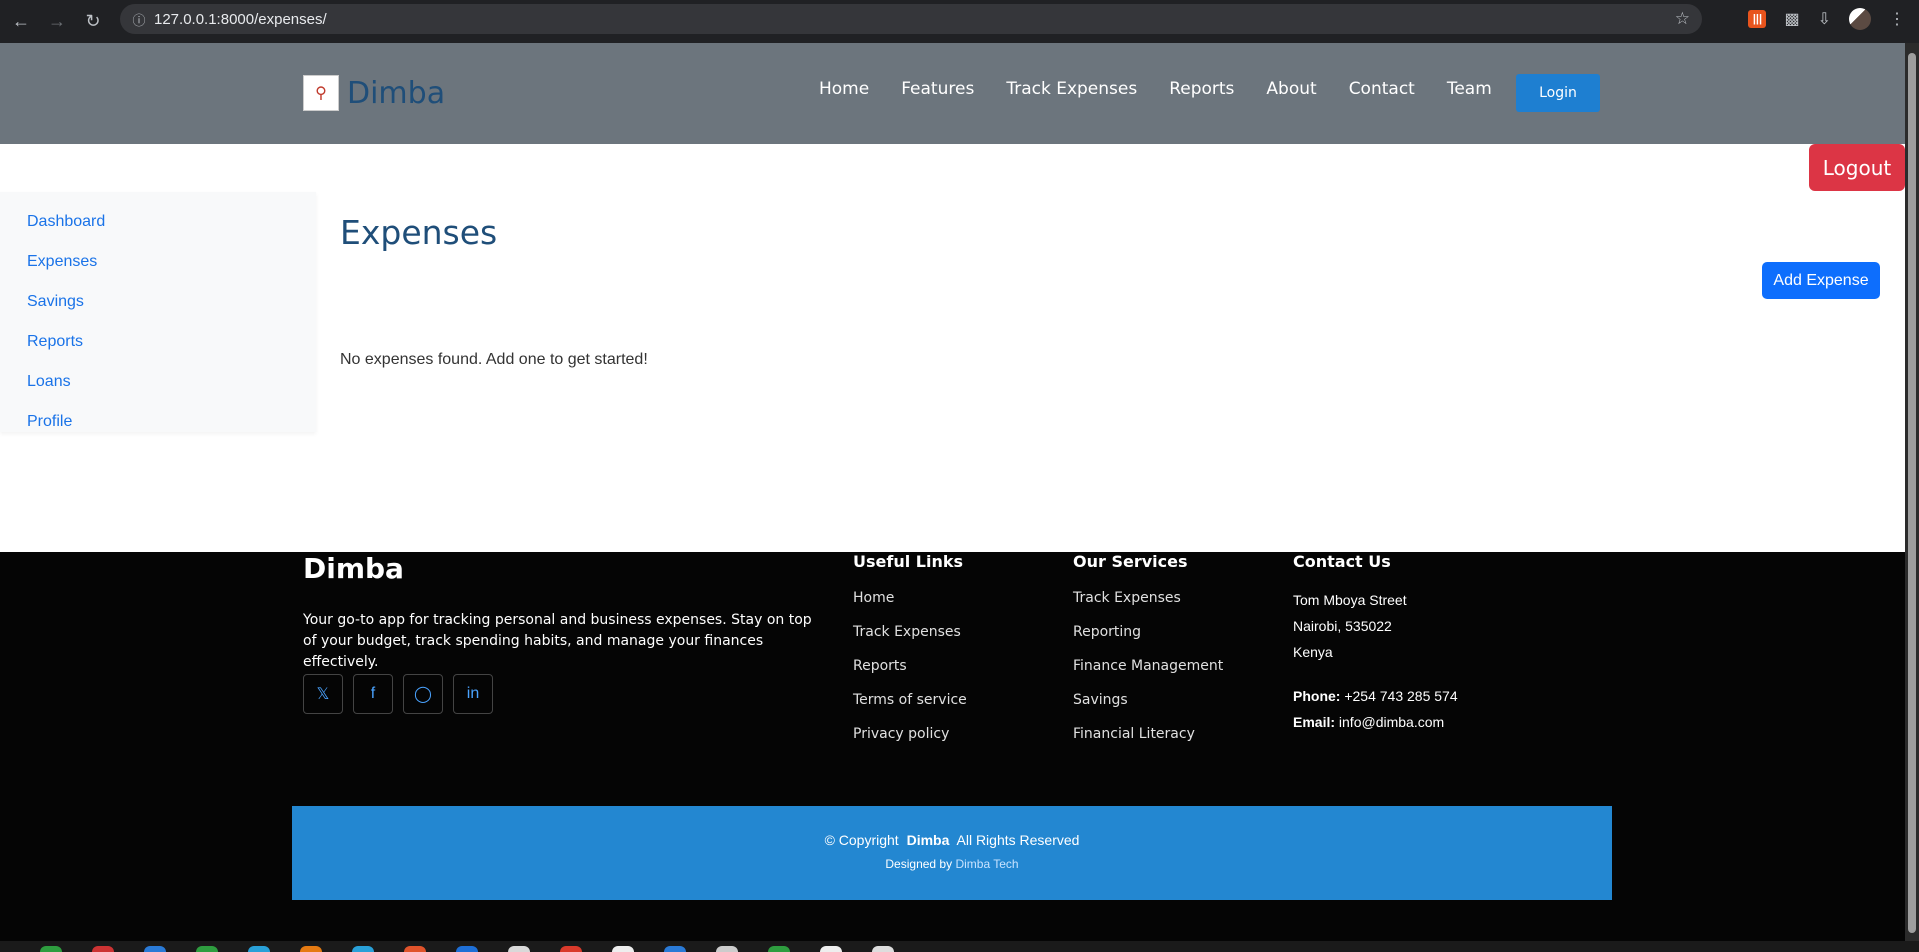 The height and width of the screenshot is (952, 1919). Describe the element at coordinates (158, 342) in the screenshot. I see `sidebar-item-reports: Reports` at that location.